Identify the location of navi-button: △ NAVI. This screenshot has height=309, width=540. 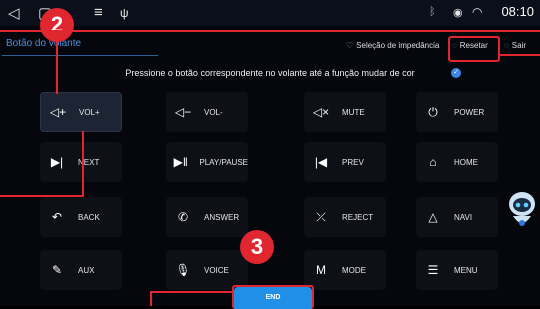
(457, 217).